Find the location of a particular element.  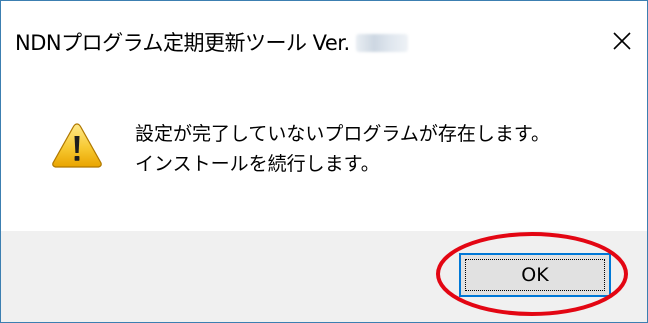

ok-button: OK is located at coordinates (535, 275).